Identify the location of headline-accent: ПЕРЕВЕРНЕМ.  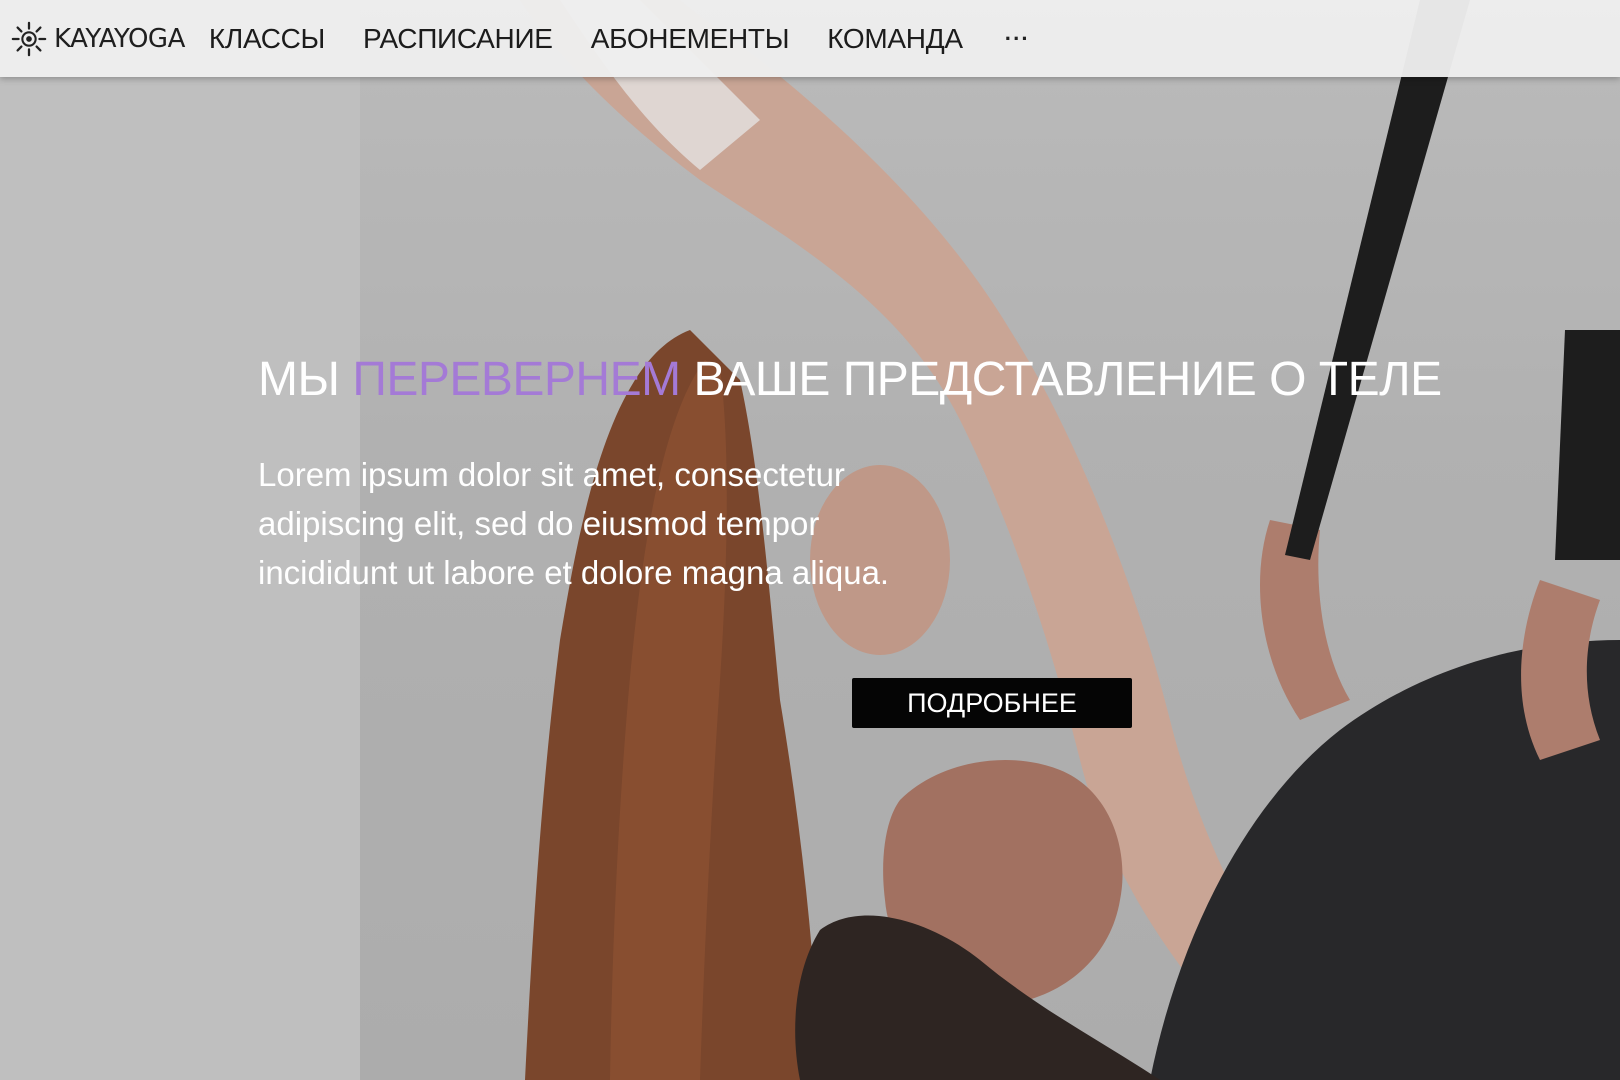
(516, 379).